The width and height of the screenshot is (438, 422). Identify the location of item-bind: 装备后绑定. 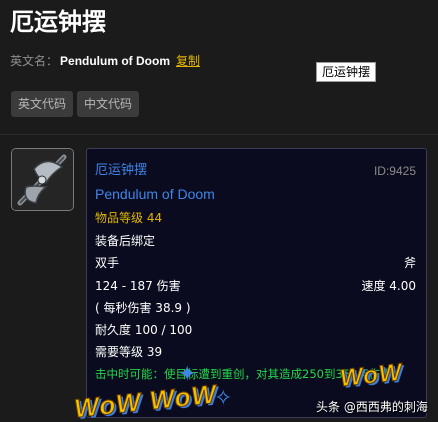
(125, 241).